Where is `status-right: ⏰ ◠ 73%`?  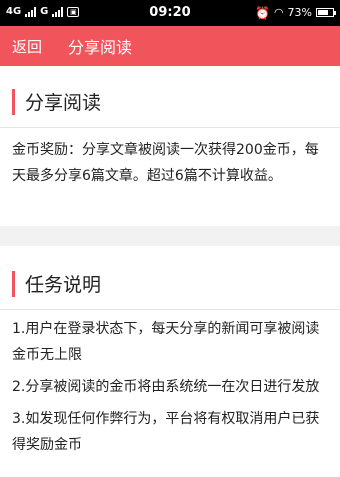 status-right: ⏰ ◠ 73% is located at coordinates (295, 12).